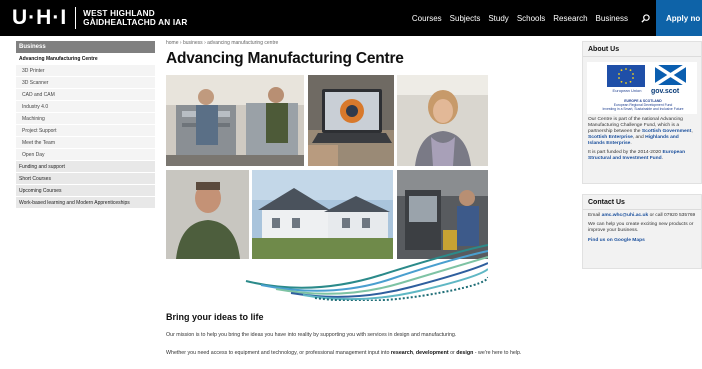  I want to click on woman-portrait-photo, so click(442, 120).